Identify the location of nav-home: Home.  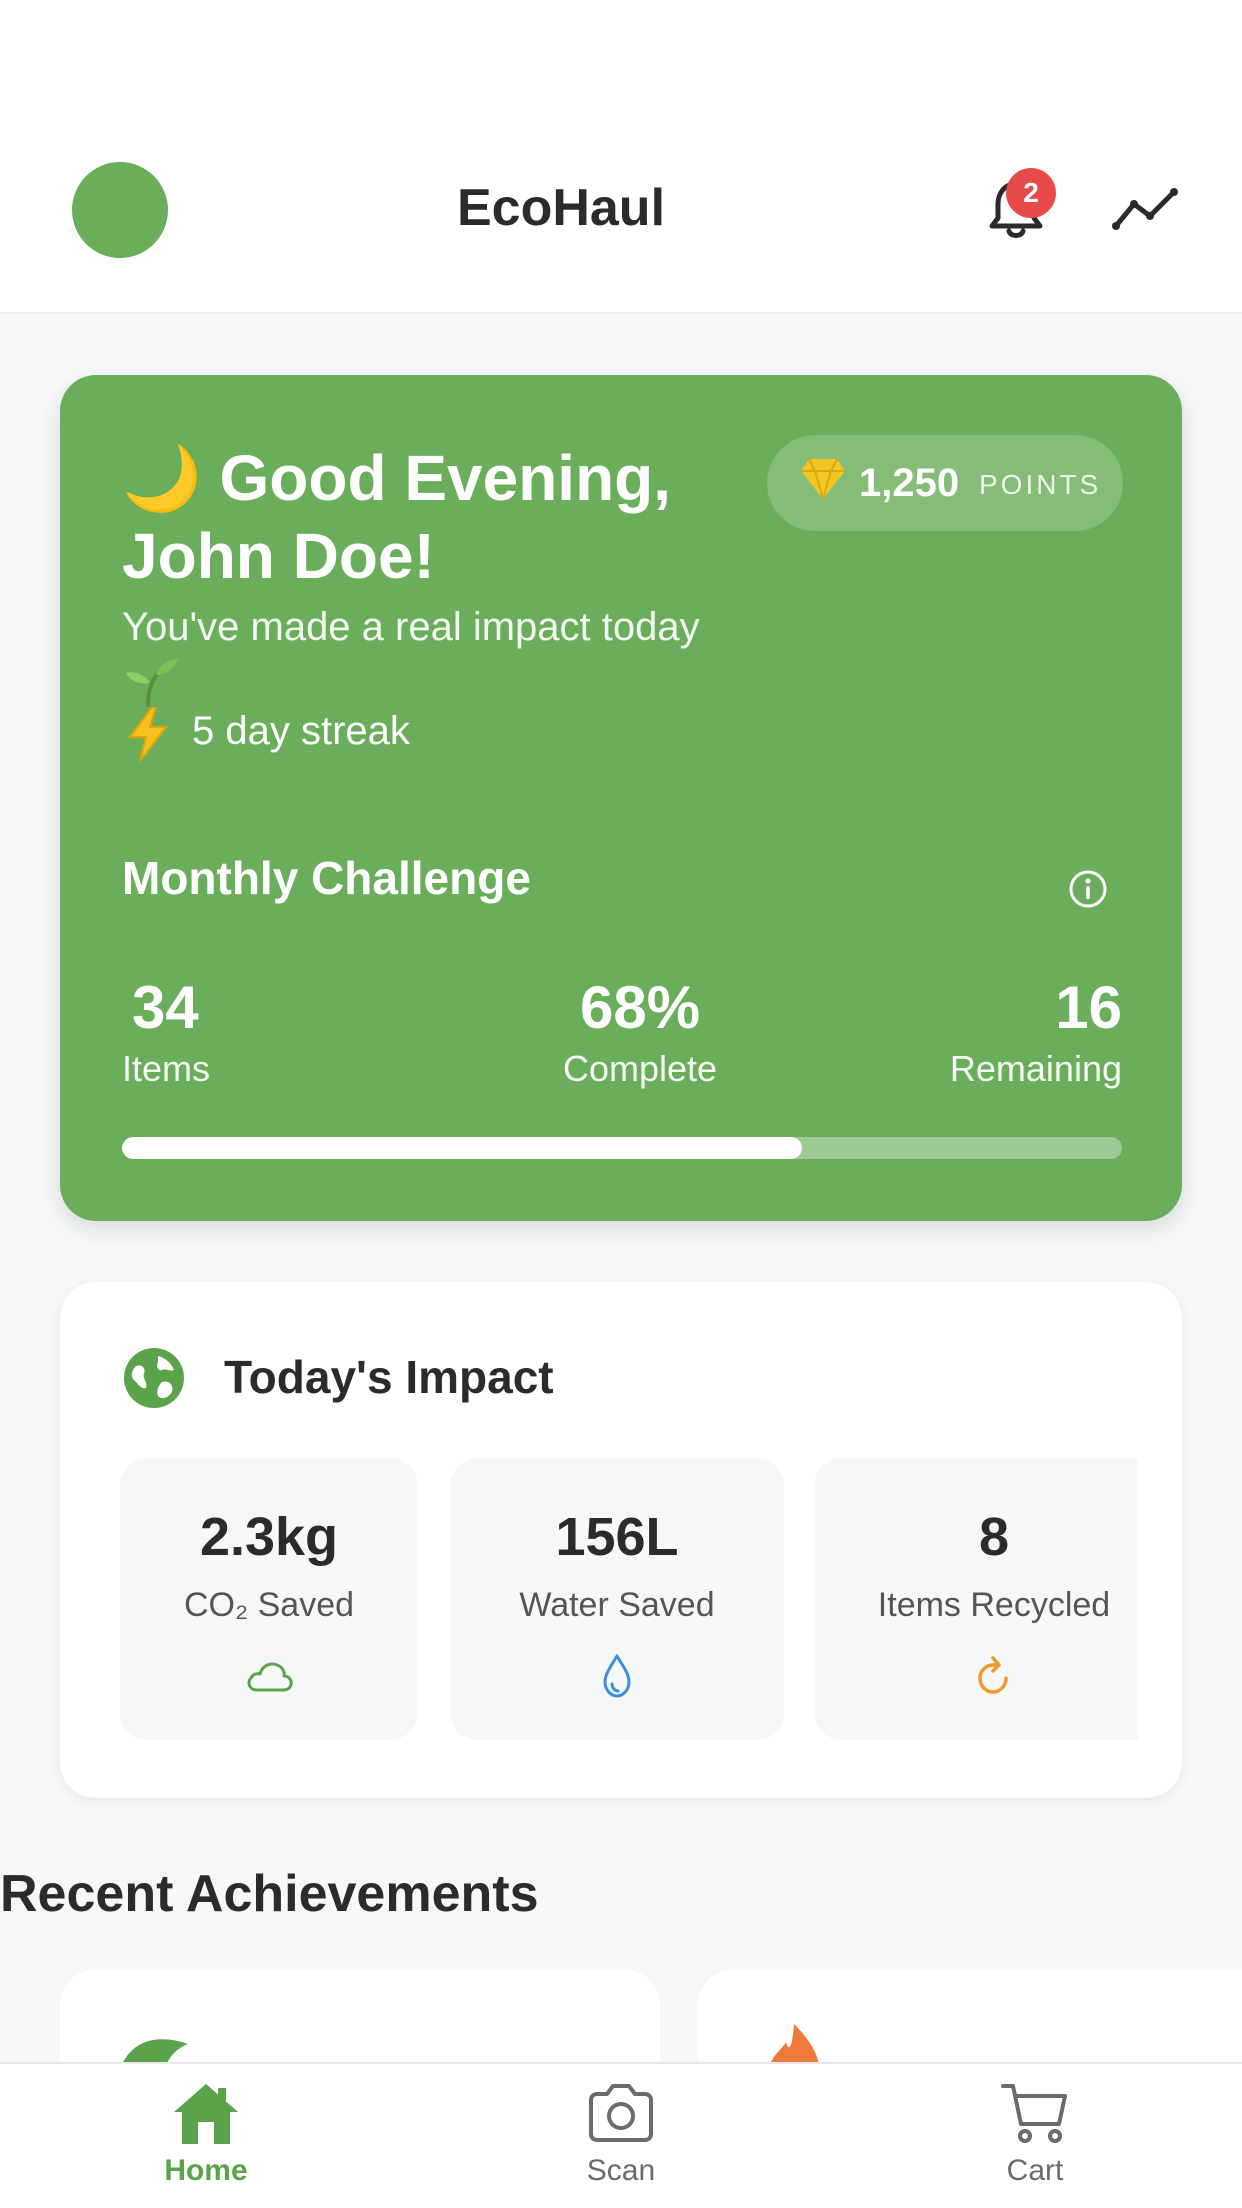
(206, 2134).